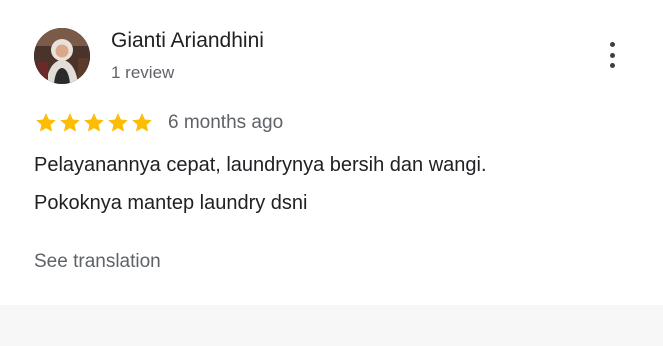 The width and height of the screenshot is (663, 346). I want to click on review-text-line: Pokoknya mantep laundry dsni, so click(171, 203).